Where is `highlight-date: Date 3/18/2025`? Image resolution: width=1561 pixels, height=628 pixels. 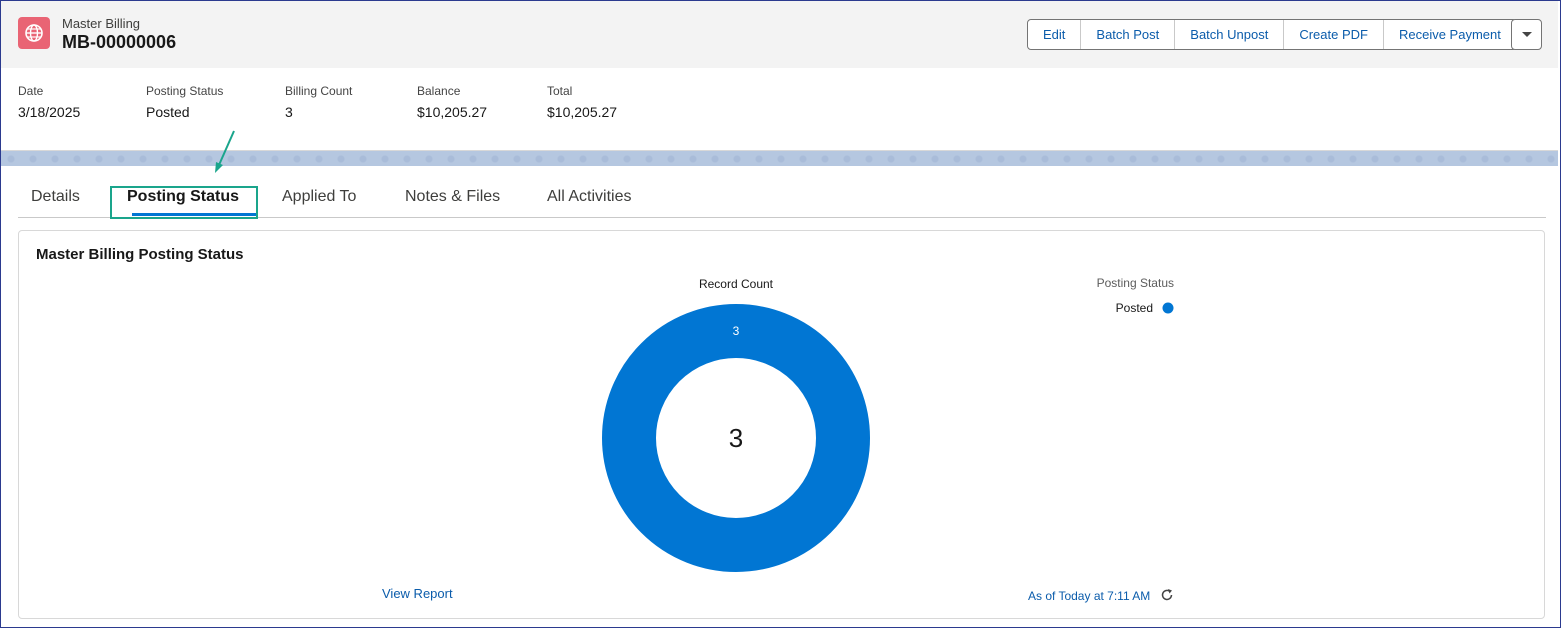
highlight-date: Date 3/18/2025 is located at coordinates (82, 102).